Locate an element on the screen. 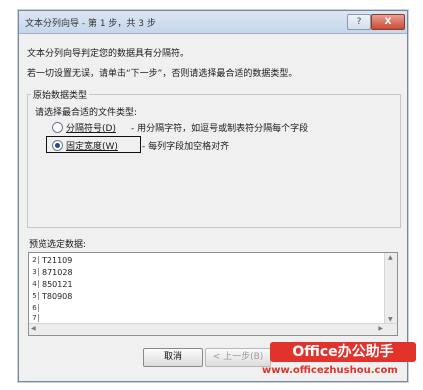  watermark-brand: Office办公助手 is located at coordinates (343, 352).